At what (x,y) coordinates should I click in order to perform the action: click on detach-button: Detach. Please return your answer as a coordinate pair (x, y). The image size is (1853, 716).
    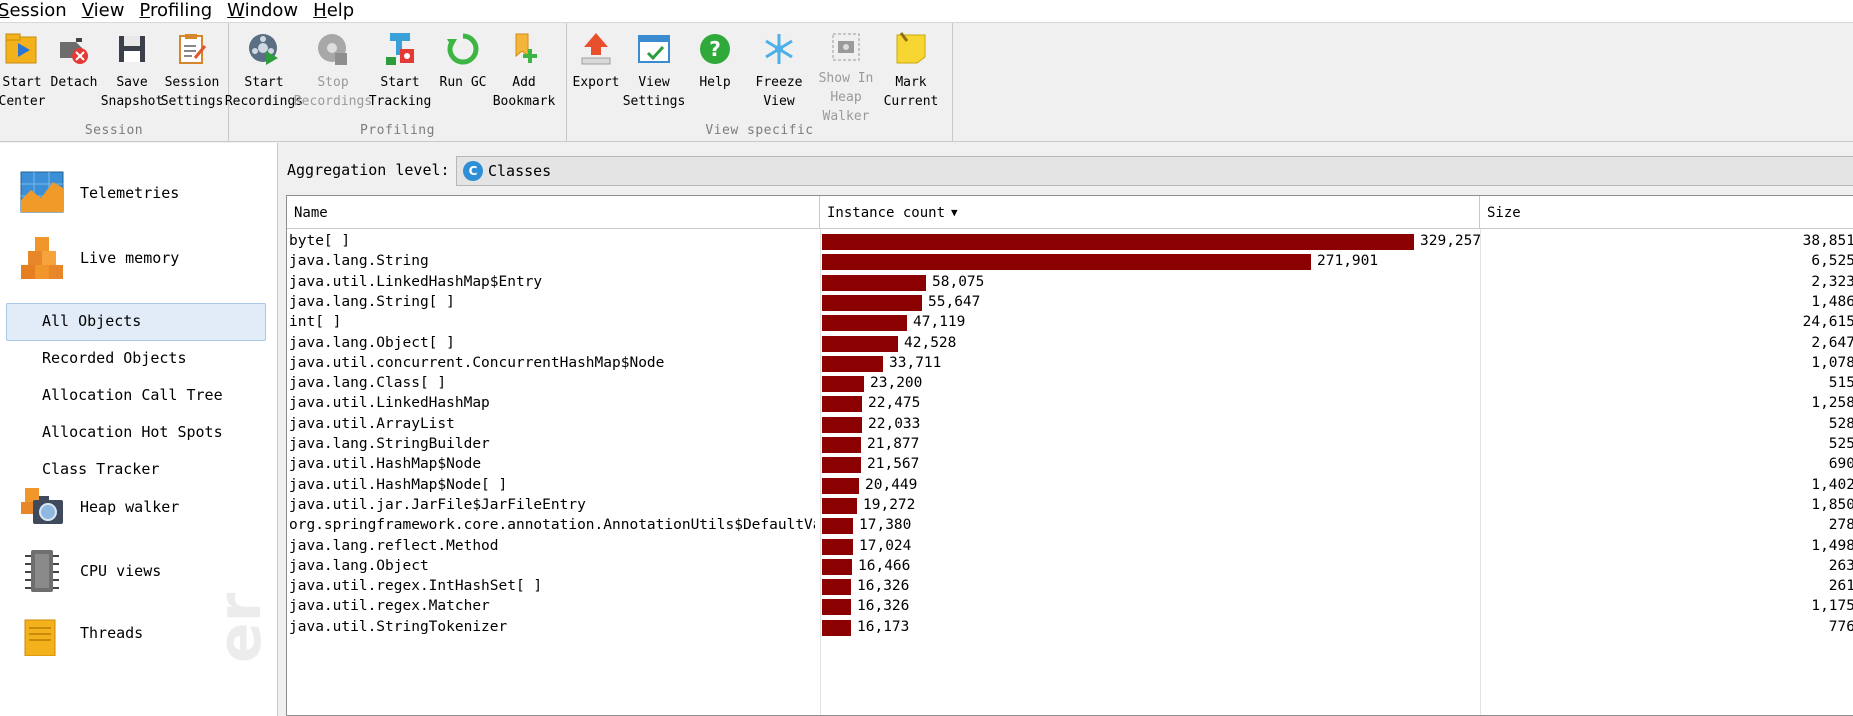
    Looking at the image, I should click on (74, 76).